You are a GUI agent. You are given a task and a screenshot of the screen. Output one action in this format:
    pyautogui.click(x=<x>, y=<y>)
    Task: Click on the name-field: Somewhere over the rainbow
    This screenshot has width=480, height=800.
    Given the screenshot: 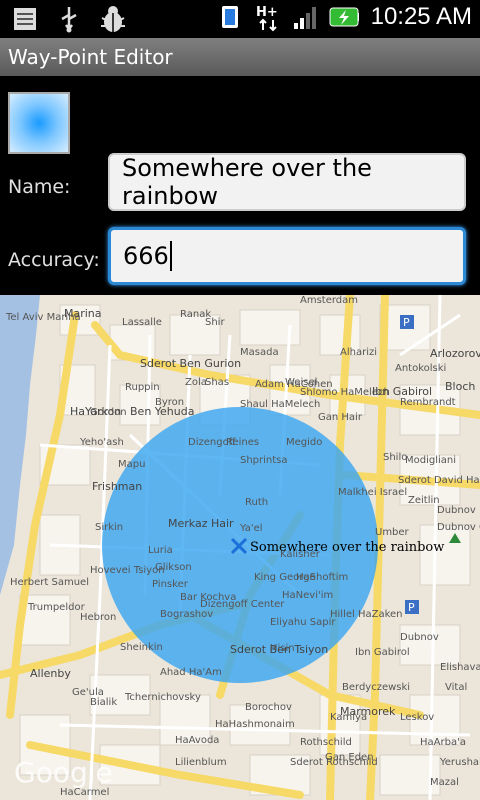 What is the action you would take?
    pyautogui.click(x=287, y=182)
    